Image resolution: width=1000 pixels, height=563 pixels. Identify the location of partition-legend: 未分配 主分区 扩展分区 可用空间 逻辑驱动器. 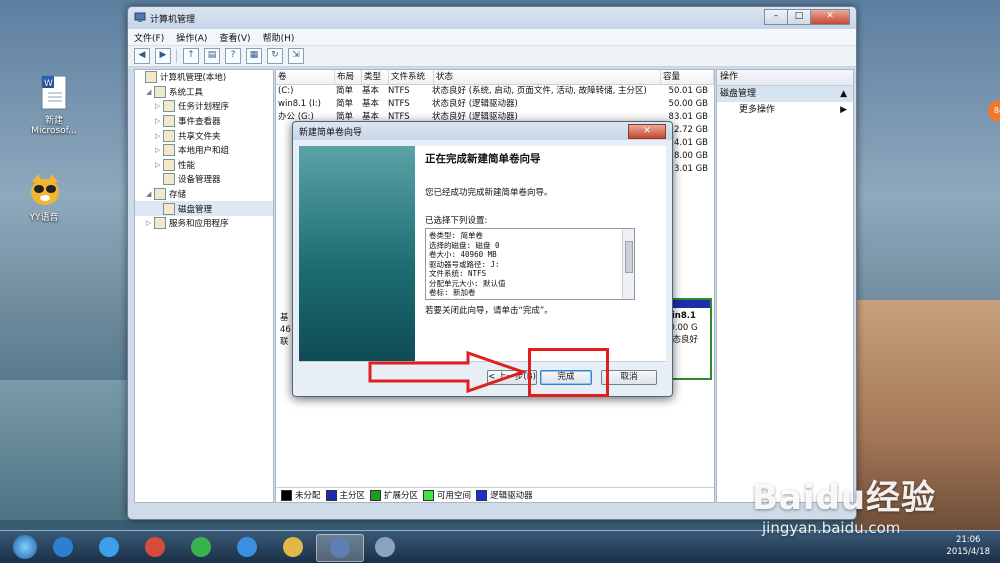
(495, 494).